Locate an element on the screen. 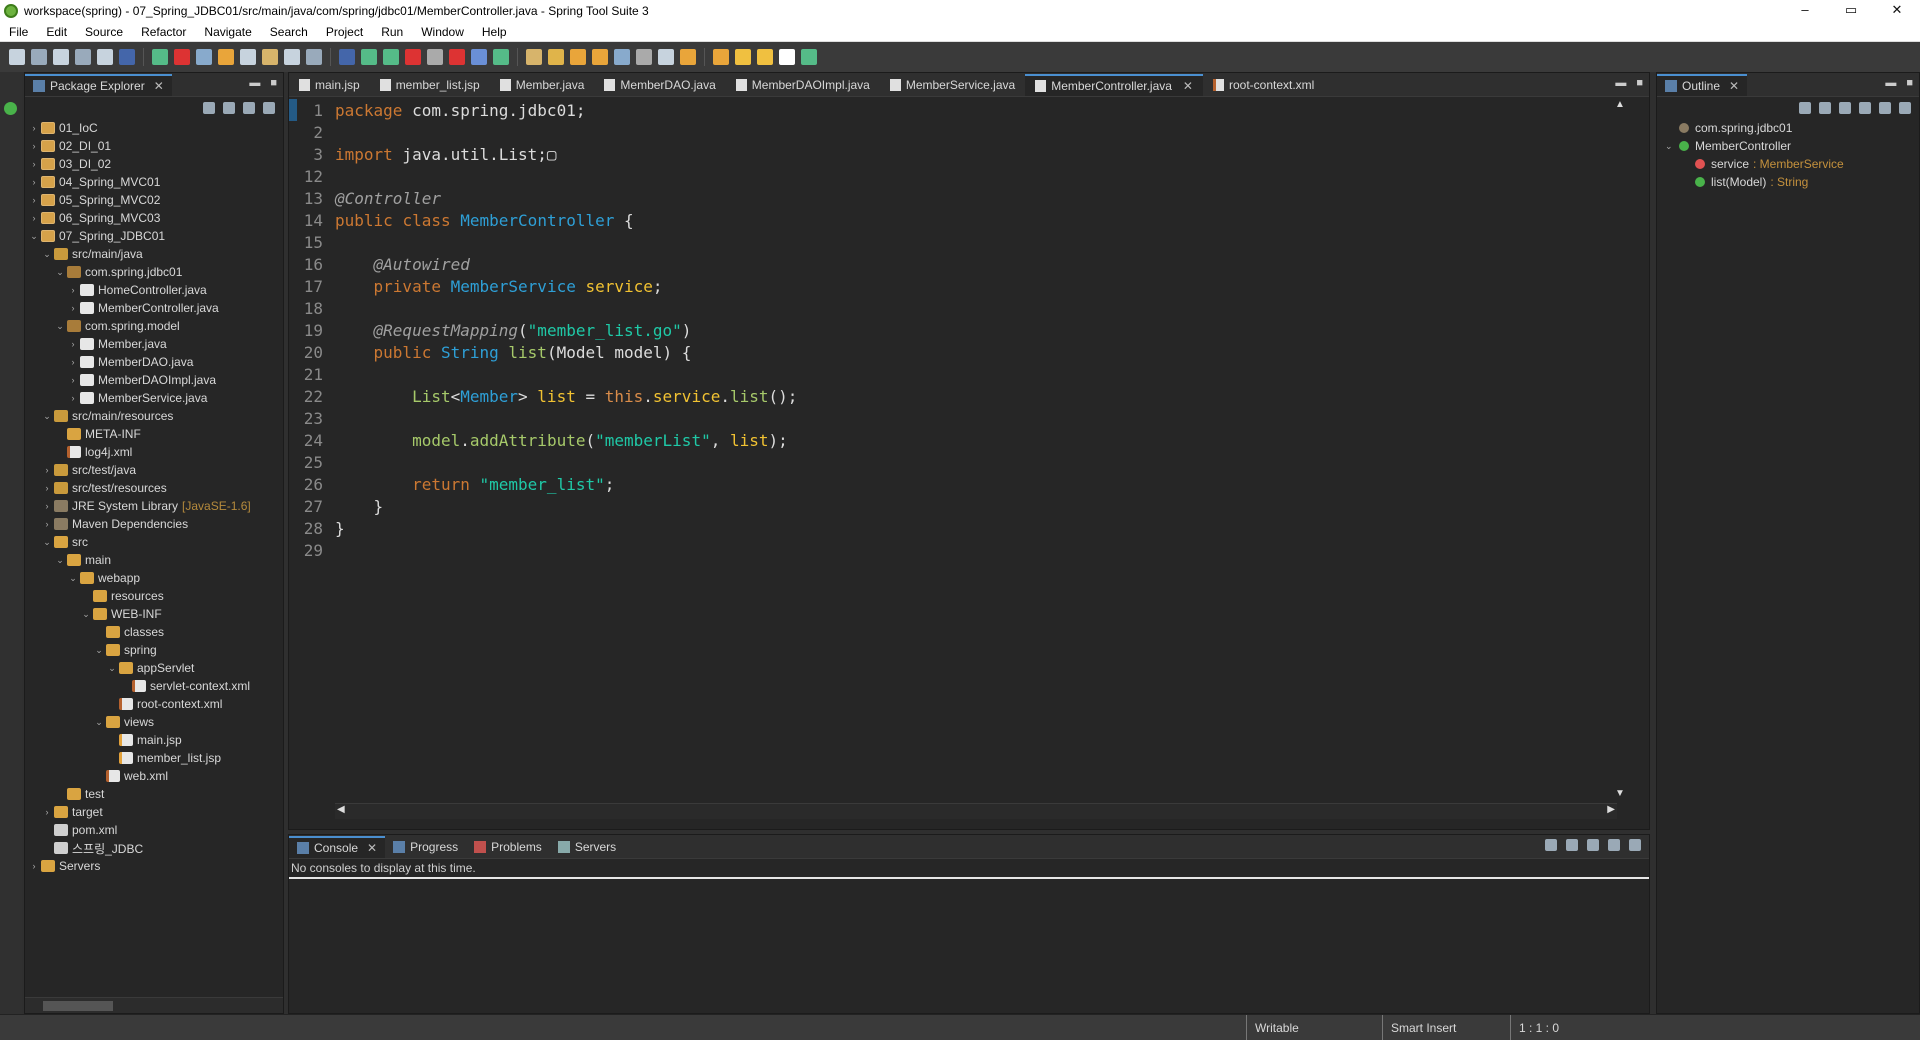  scroll-down-icon: ▼ is located at coordinates (1620, 793).